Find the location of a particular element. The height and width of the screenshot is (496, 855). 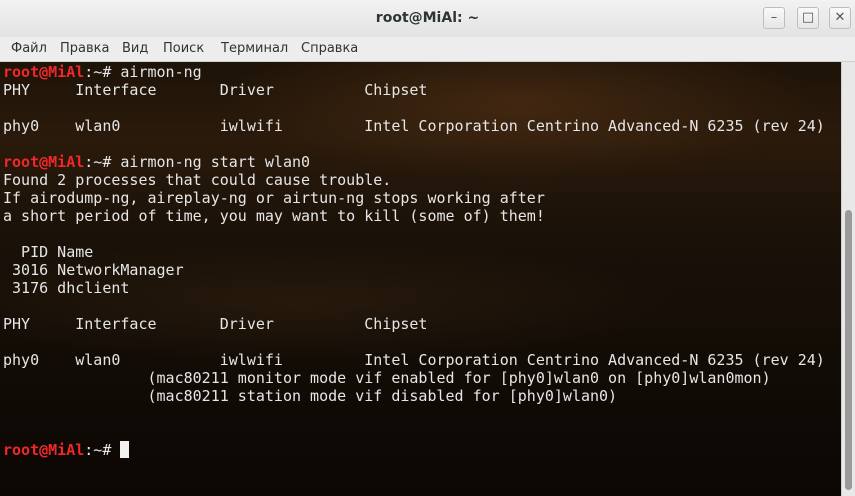

prompt-command: :~# airmon-ng is located at coordinates (143, 72).